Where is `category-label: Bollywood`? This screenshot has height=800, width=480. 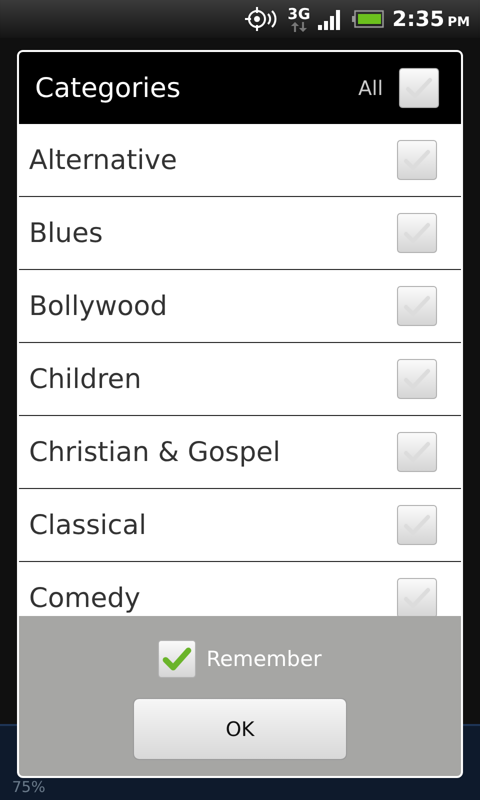 category-label: Bollywood is located at coordinates (213, 306).